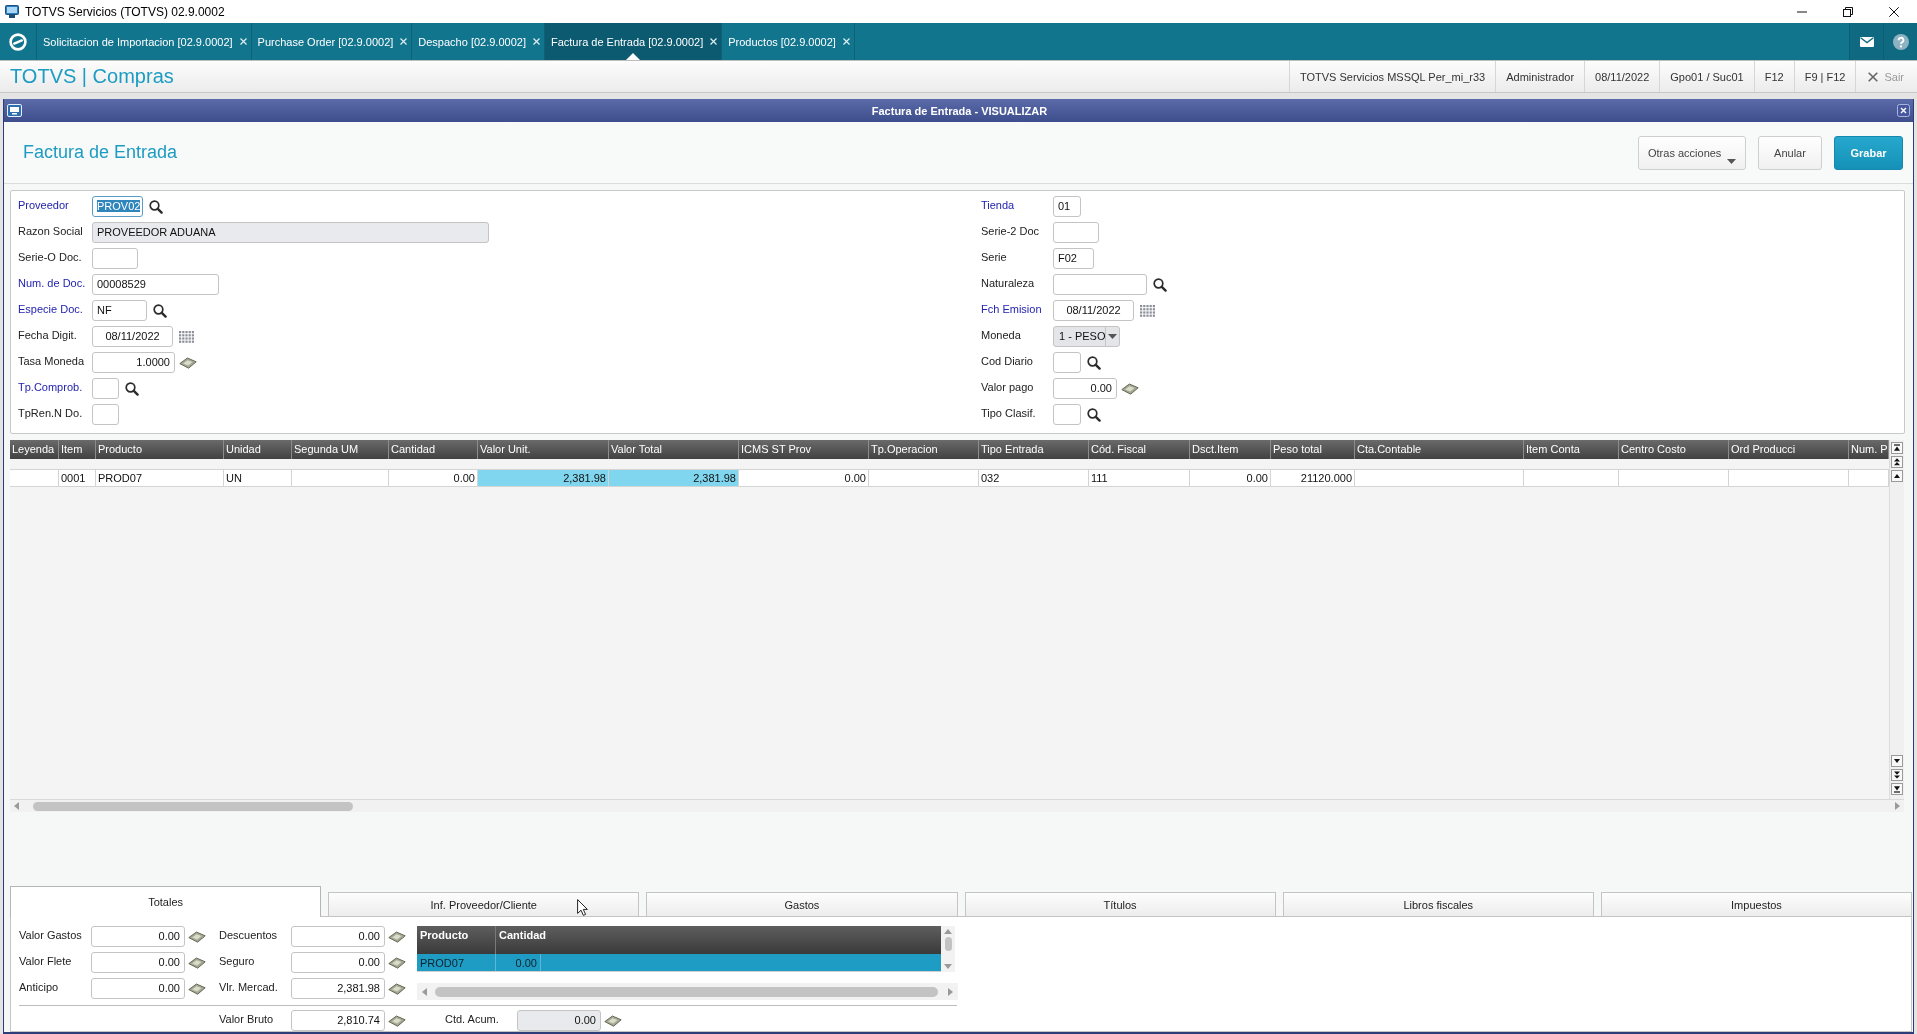 Image resolution: width=1917 pixels, height=1034 pixels. What do you see at coordinates (117, 206) in the screenshot?
I see `input-field: PROV02` at bounding box center [117, 206].